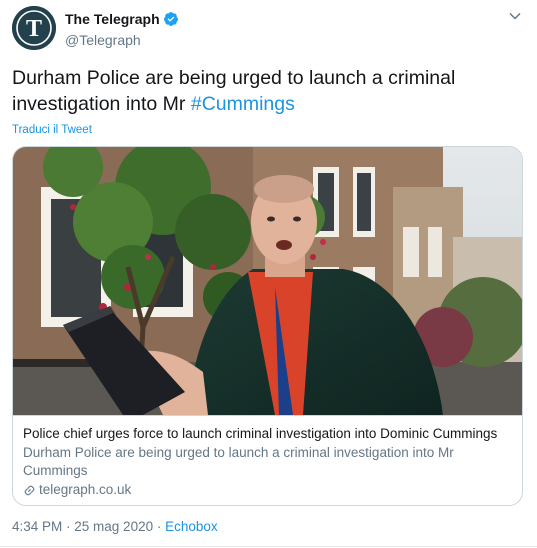 This screenshot has height=548, width=537. I want to click on tweet-date: 25 mag 2020, so click(113, 526).